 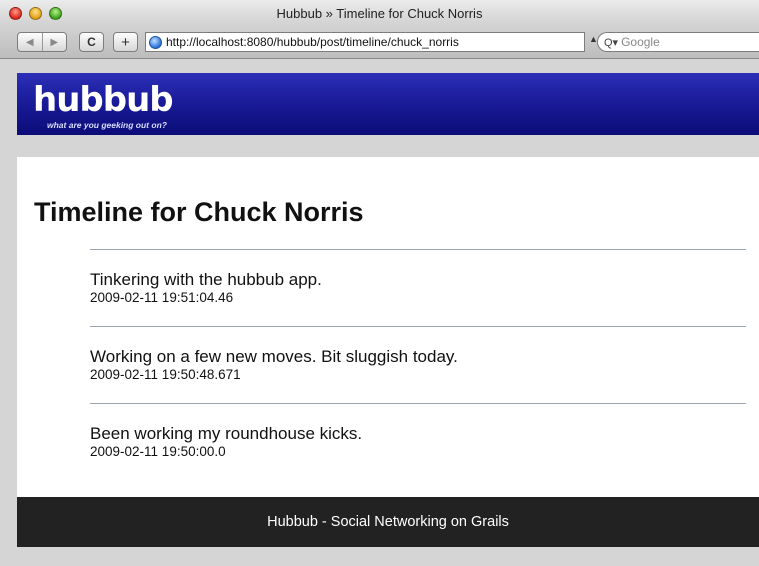 I want to click on search-input: Q▾ Google, so click(x=678, y=42).